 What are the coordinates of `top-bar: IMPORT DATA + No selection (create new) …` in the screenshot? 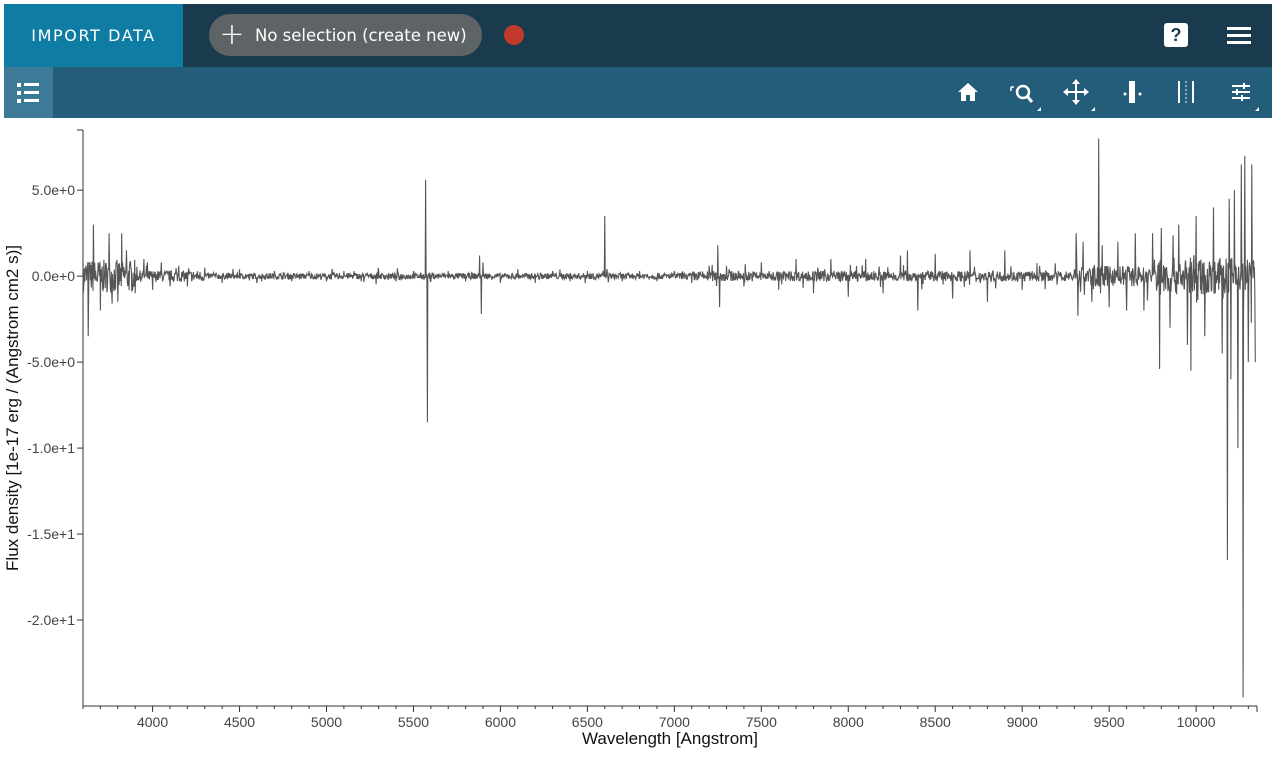 It's located at (638, 35).